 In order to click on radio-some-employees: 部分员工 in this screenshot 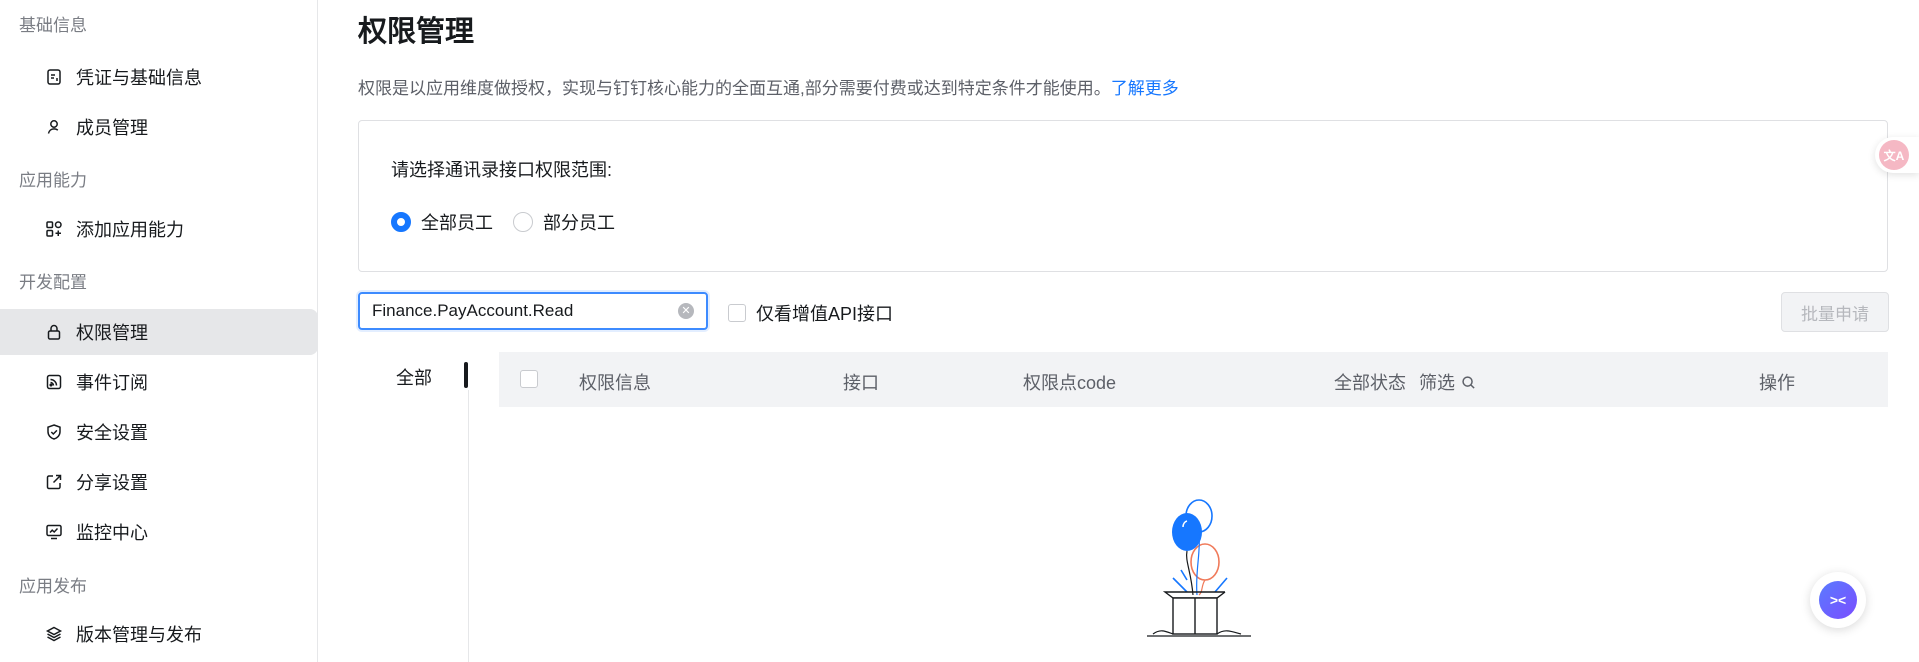, I will do `click(564, 222)`.